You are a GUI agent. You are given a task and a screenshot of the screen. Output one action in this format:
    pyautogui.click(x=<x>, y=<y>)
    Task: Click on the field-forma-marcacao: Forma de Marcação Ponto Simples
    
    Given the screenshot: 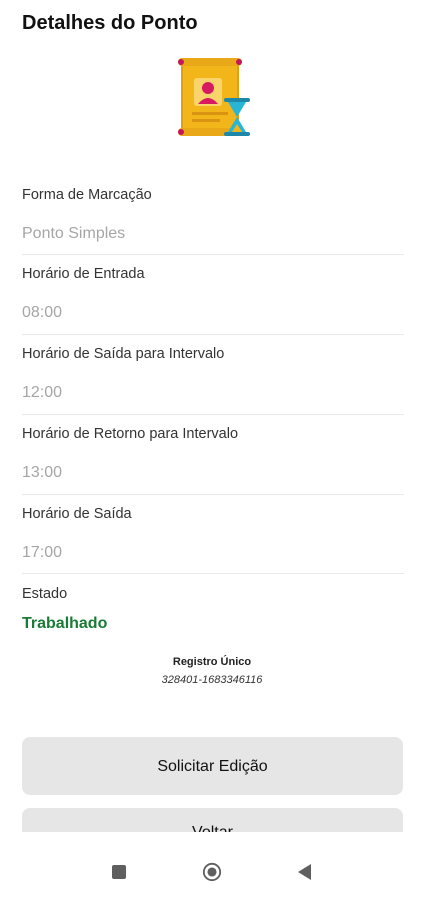 What is the action you would take?
    pyautogui.click(x=213, y=220)
    